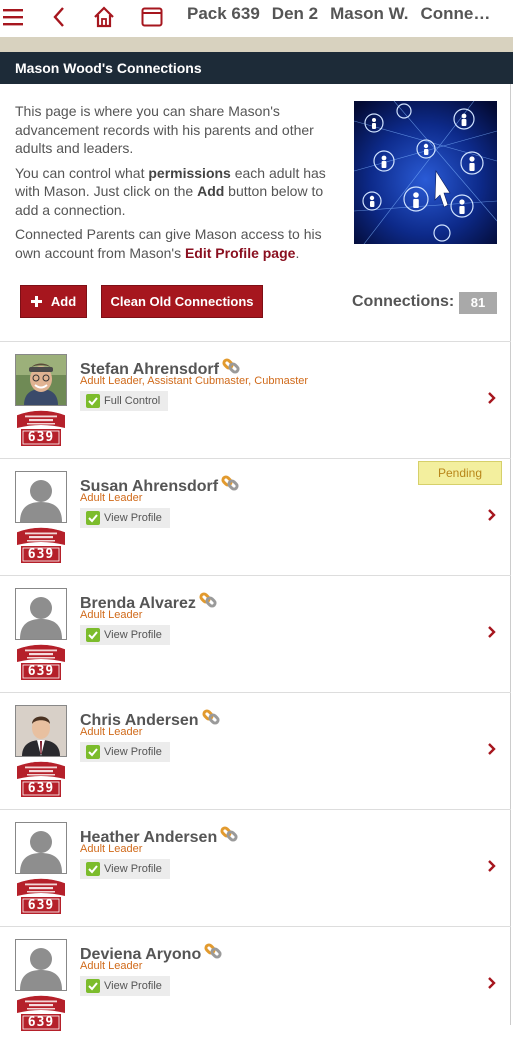 The width and height of the screenshot is (513, 1043). I want to click on add-connection-button: Add, so click(53, 301).